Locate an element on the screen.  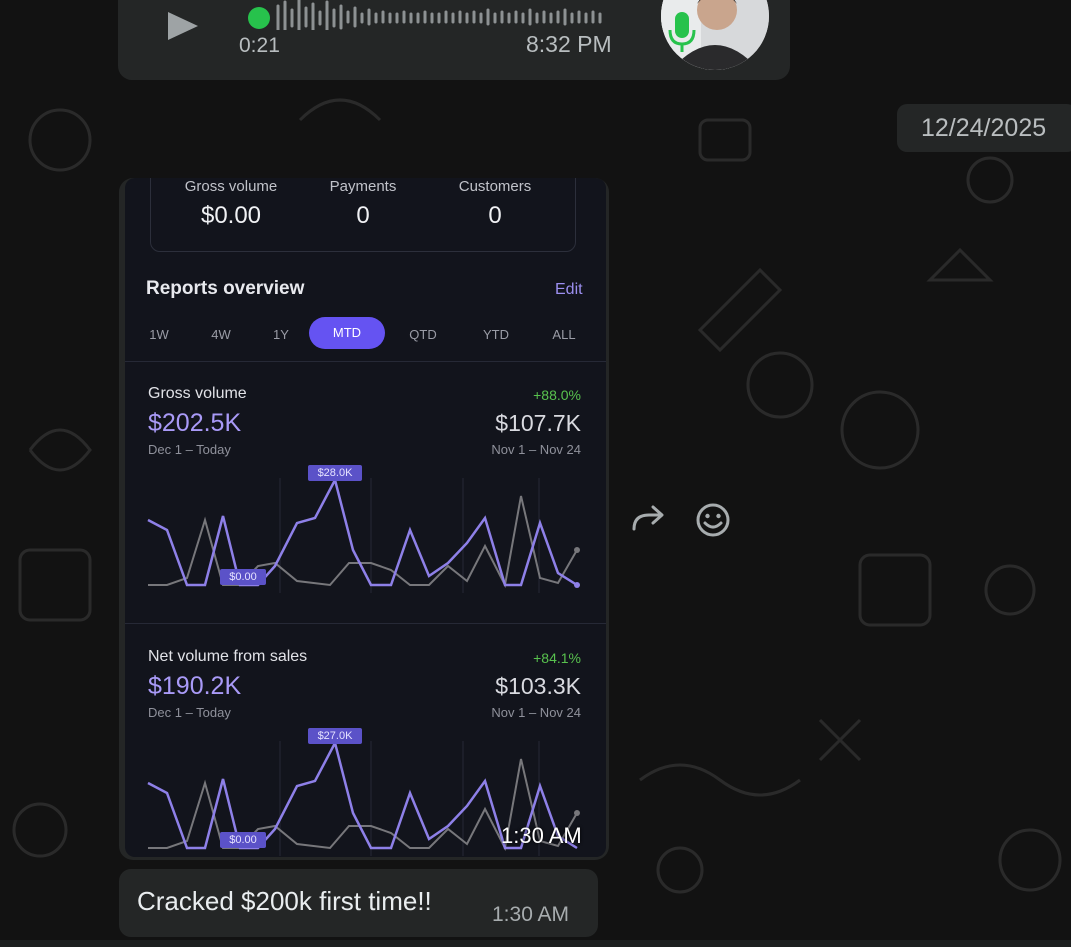
voice-waveform is located at coordinates (426, 15).